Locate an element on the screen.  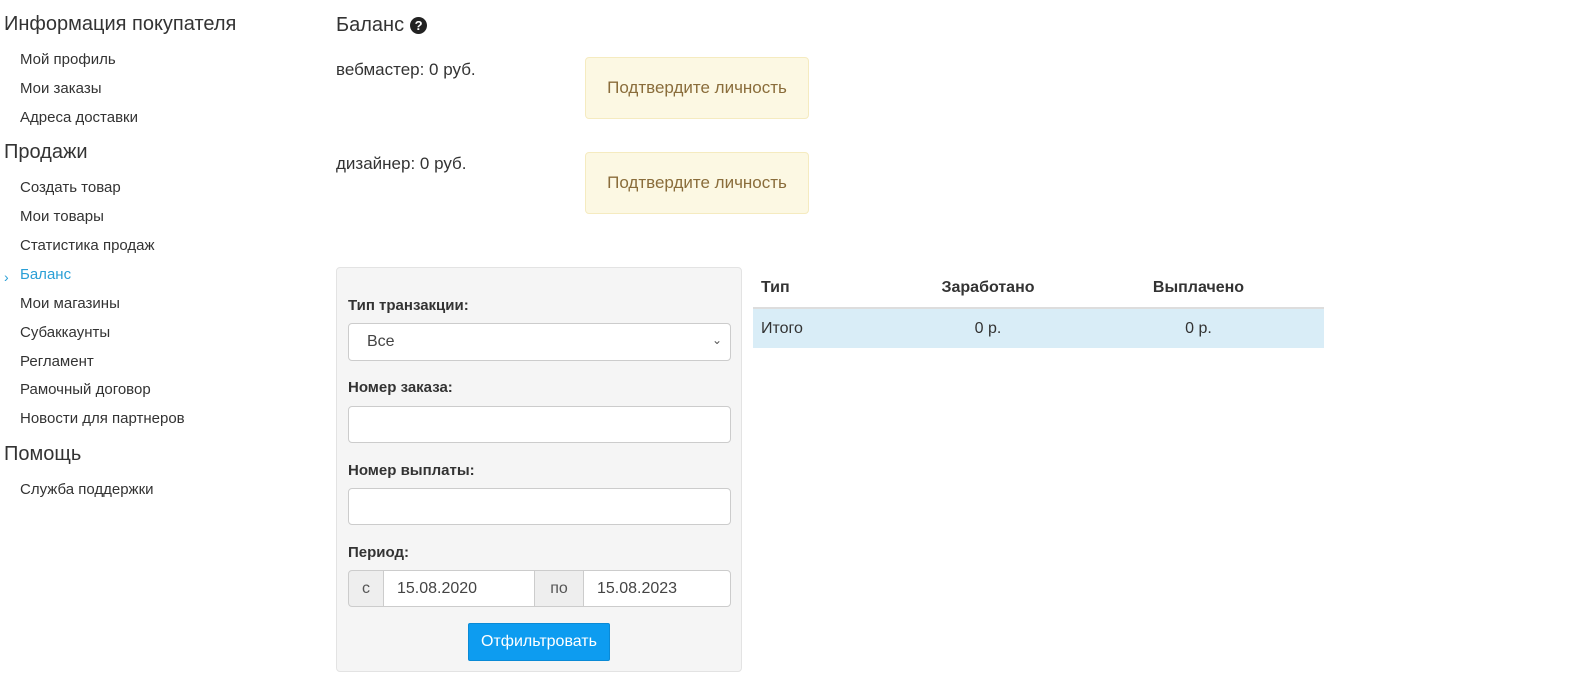
column-header-type: Тип is located at coordinates (828, 288).